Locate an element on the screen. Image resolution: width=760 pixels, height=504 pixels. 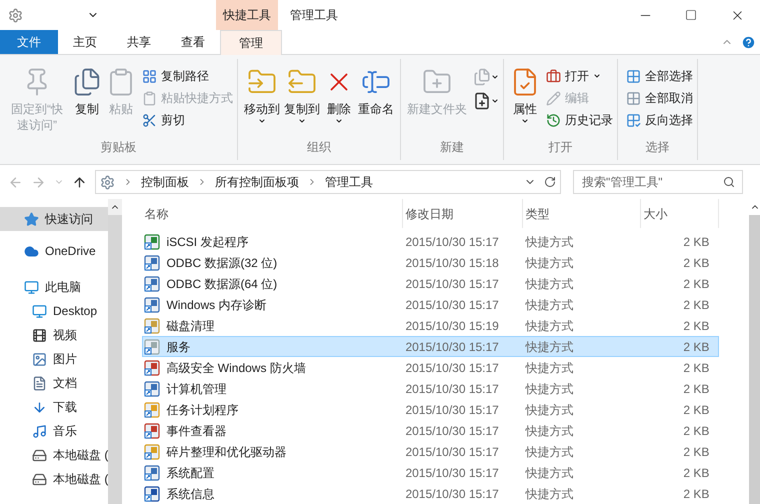
file-row: 计算机管理 2015/10/30 15:17 快捷方式 2 KB is located at coordinates (431, 388).